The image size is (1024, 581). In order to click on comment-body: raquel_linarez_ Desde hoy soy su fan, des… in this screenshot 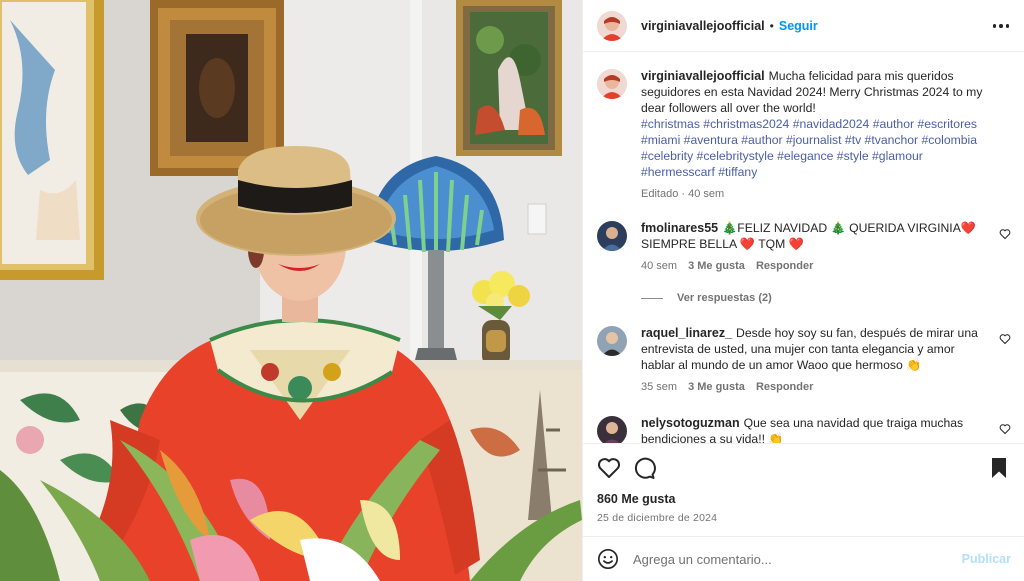, I will do `click(816, 360)`.